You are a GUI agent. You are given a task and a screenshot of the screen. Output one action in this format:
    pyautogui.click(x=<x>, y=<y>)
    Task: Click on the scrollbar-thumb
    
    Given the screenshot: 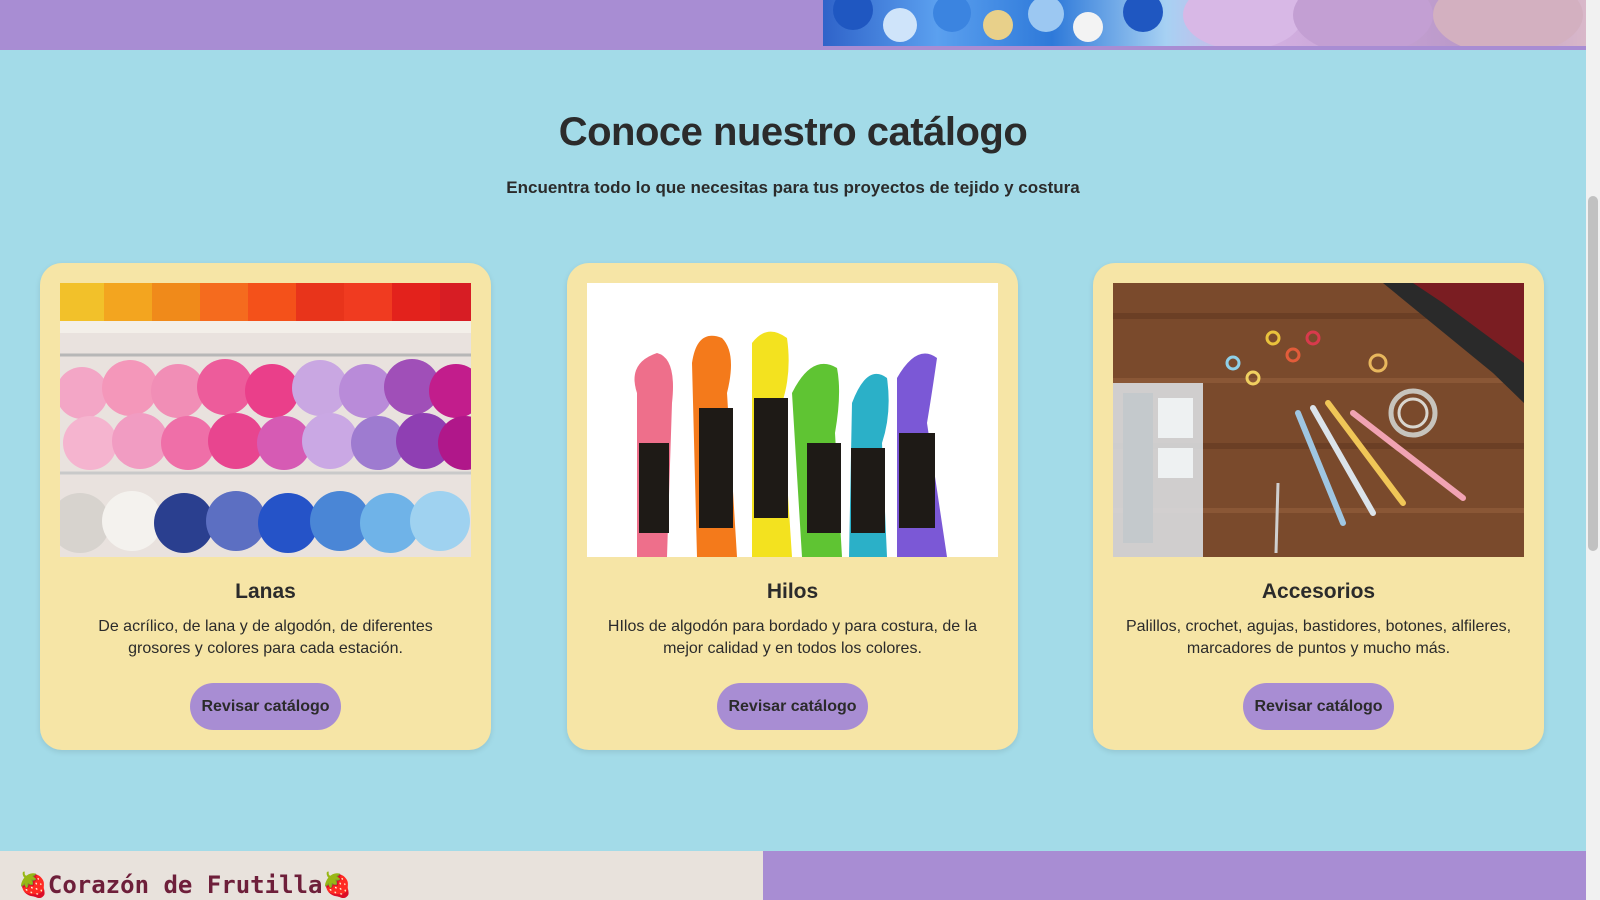 What is the action you would take?
    pyautogui.click(x=1593, y=373)
    